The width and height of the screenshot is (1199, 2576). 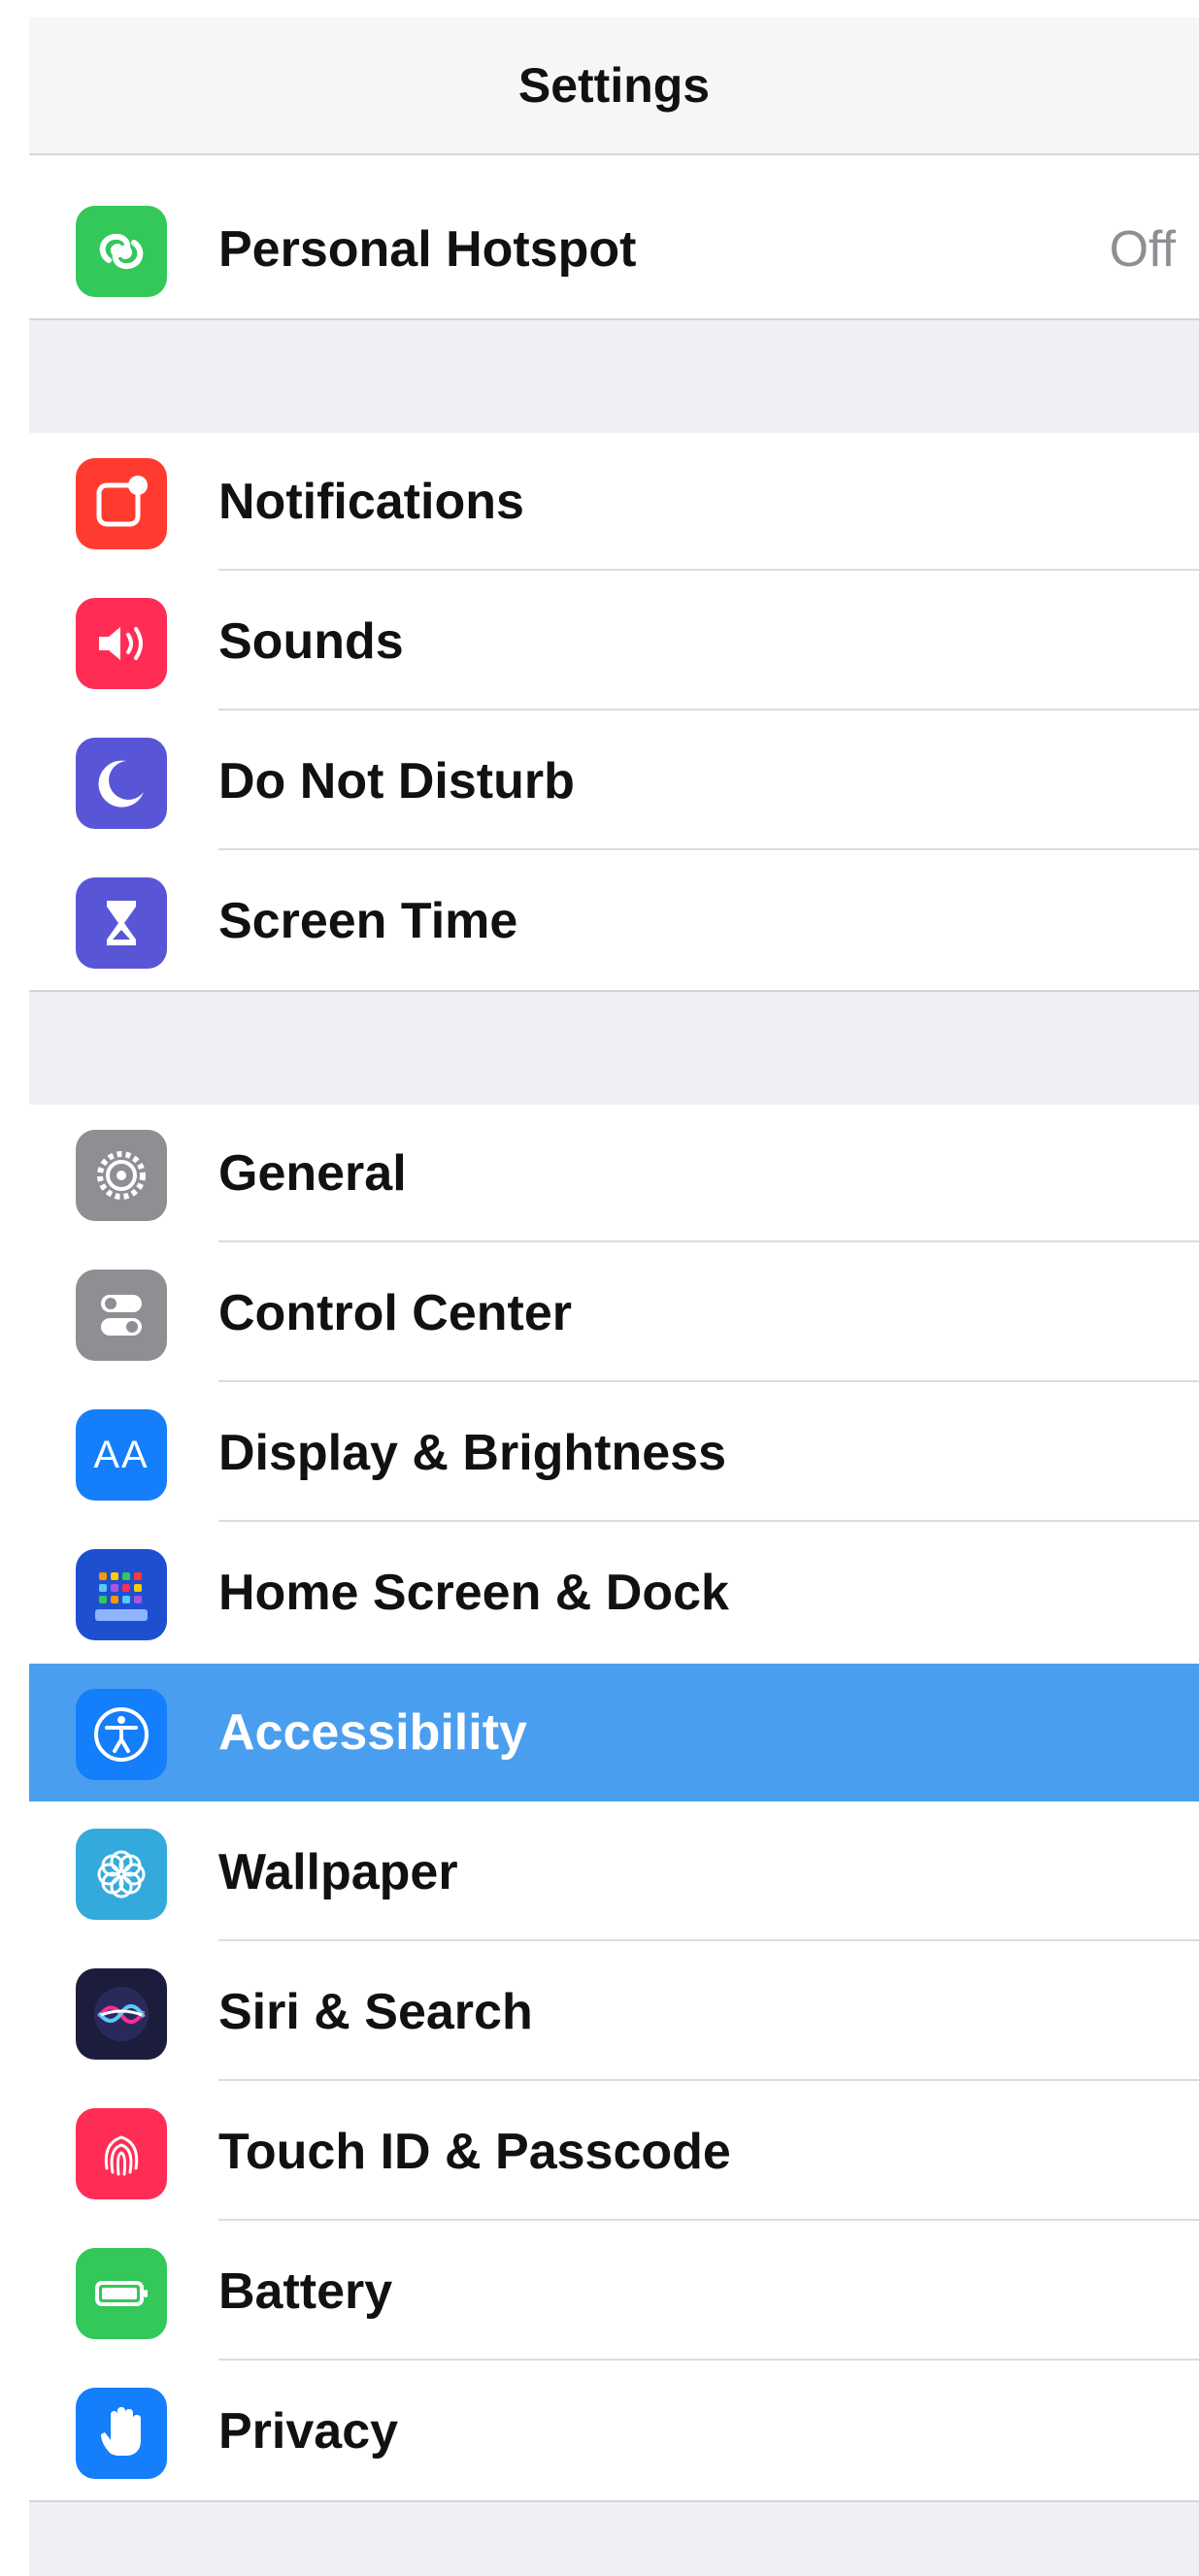 What do you see at coordinates (614, 1313) in the screenshot?
I see `settings-row-control-center: Control Center` at bounding box center [614, 1313].